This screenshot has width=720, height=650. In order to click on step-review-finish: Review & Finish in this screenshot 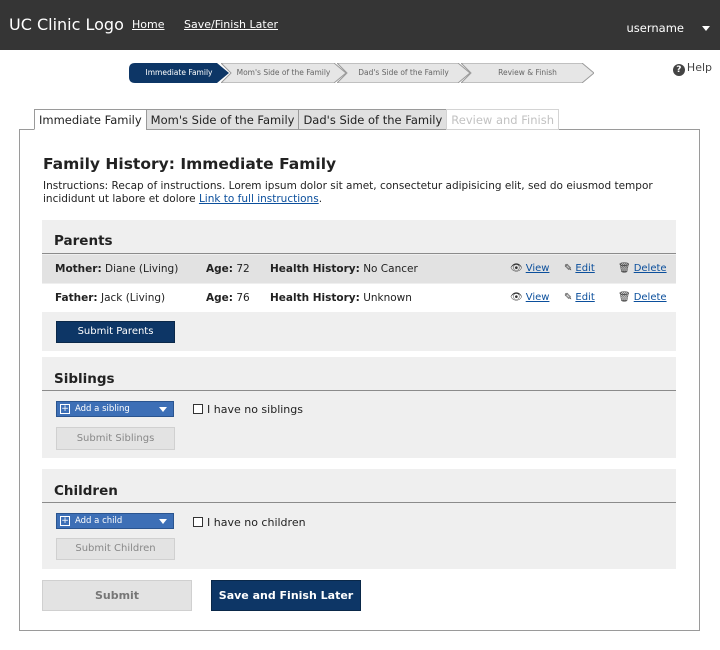, I will do `click(527, 73)`.